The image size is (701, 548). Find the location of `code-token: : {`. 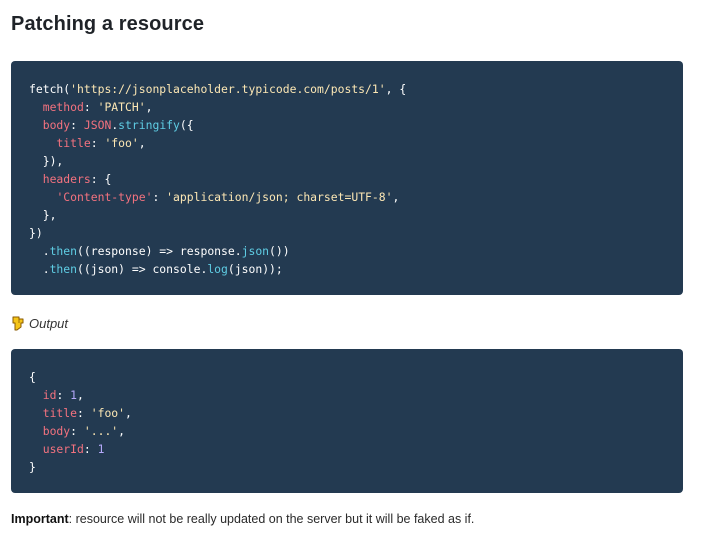

code-token: : { is located at coordinates (101, 179).